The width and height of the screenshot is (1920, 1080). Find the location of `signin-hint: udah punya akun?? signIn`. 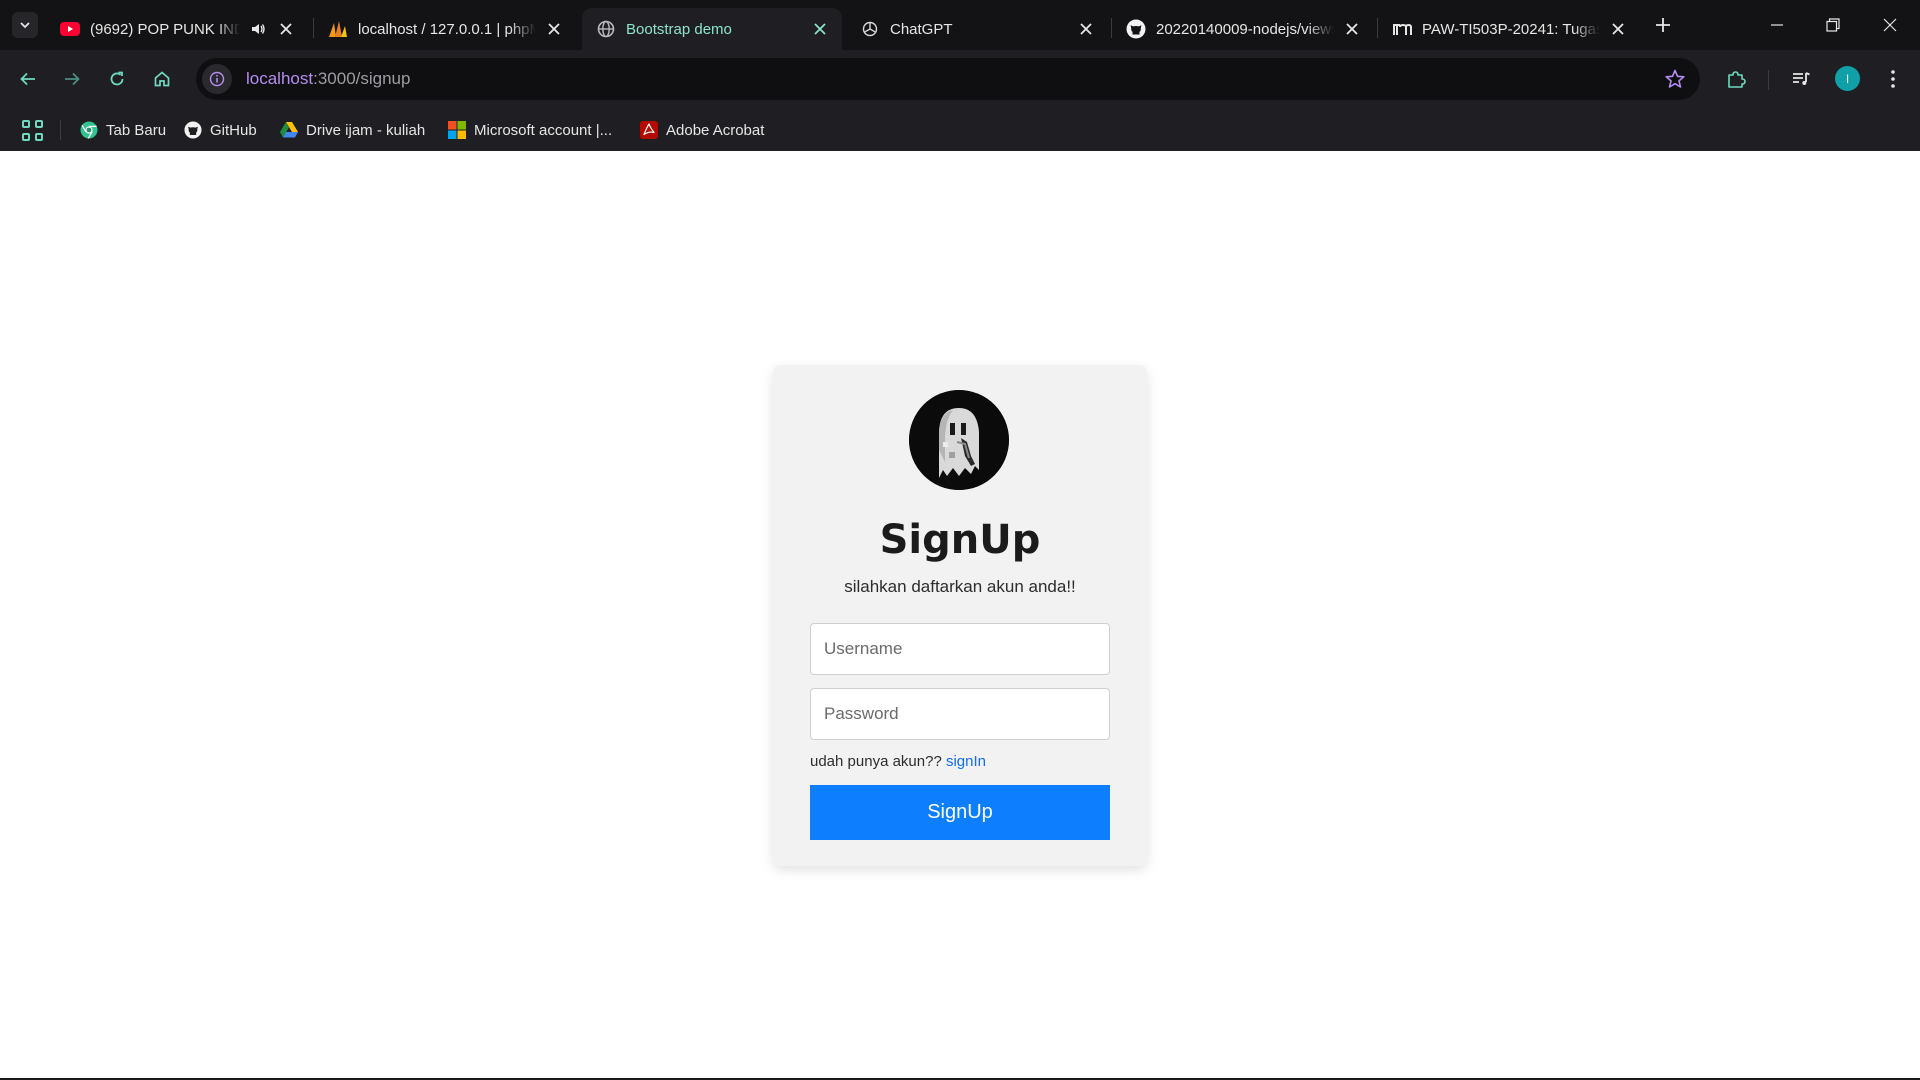

signin-hint: udah punya akun?? signIn is located at coordinates (898, 761).